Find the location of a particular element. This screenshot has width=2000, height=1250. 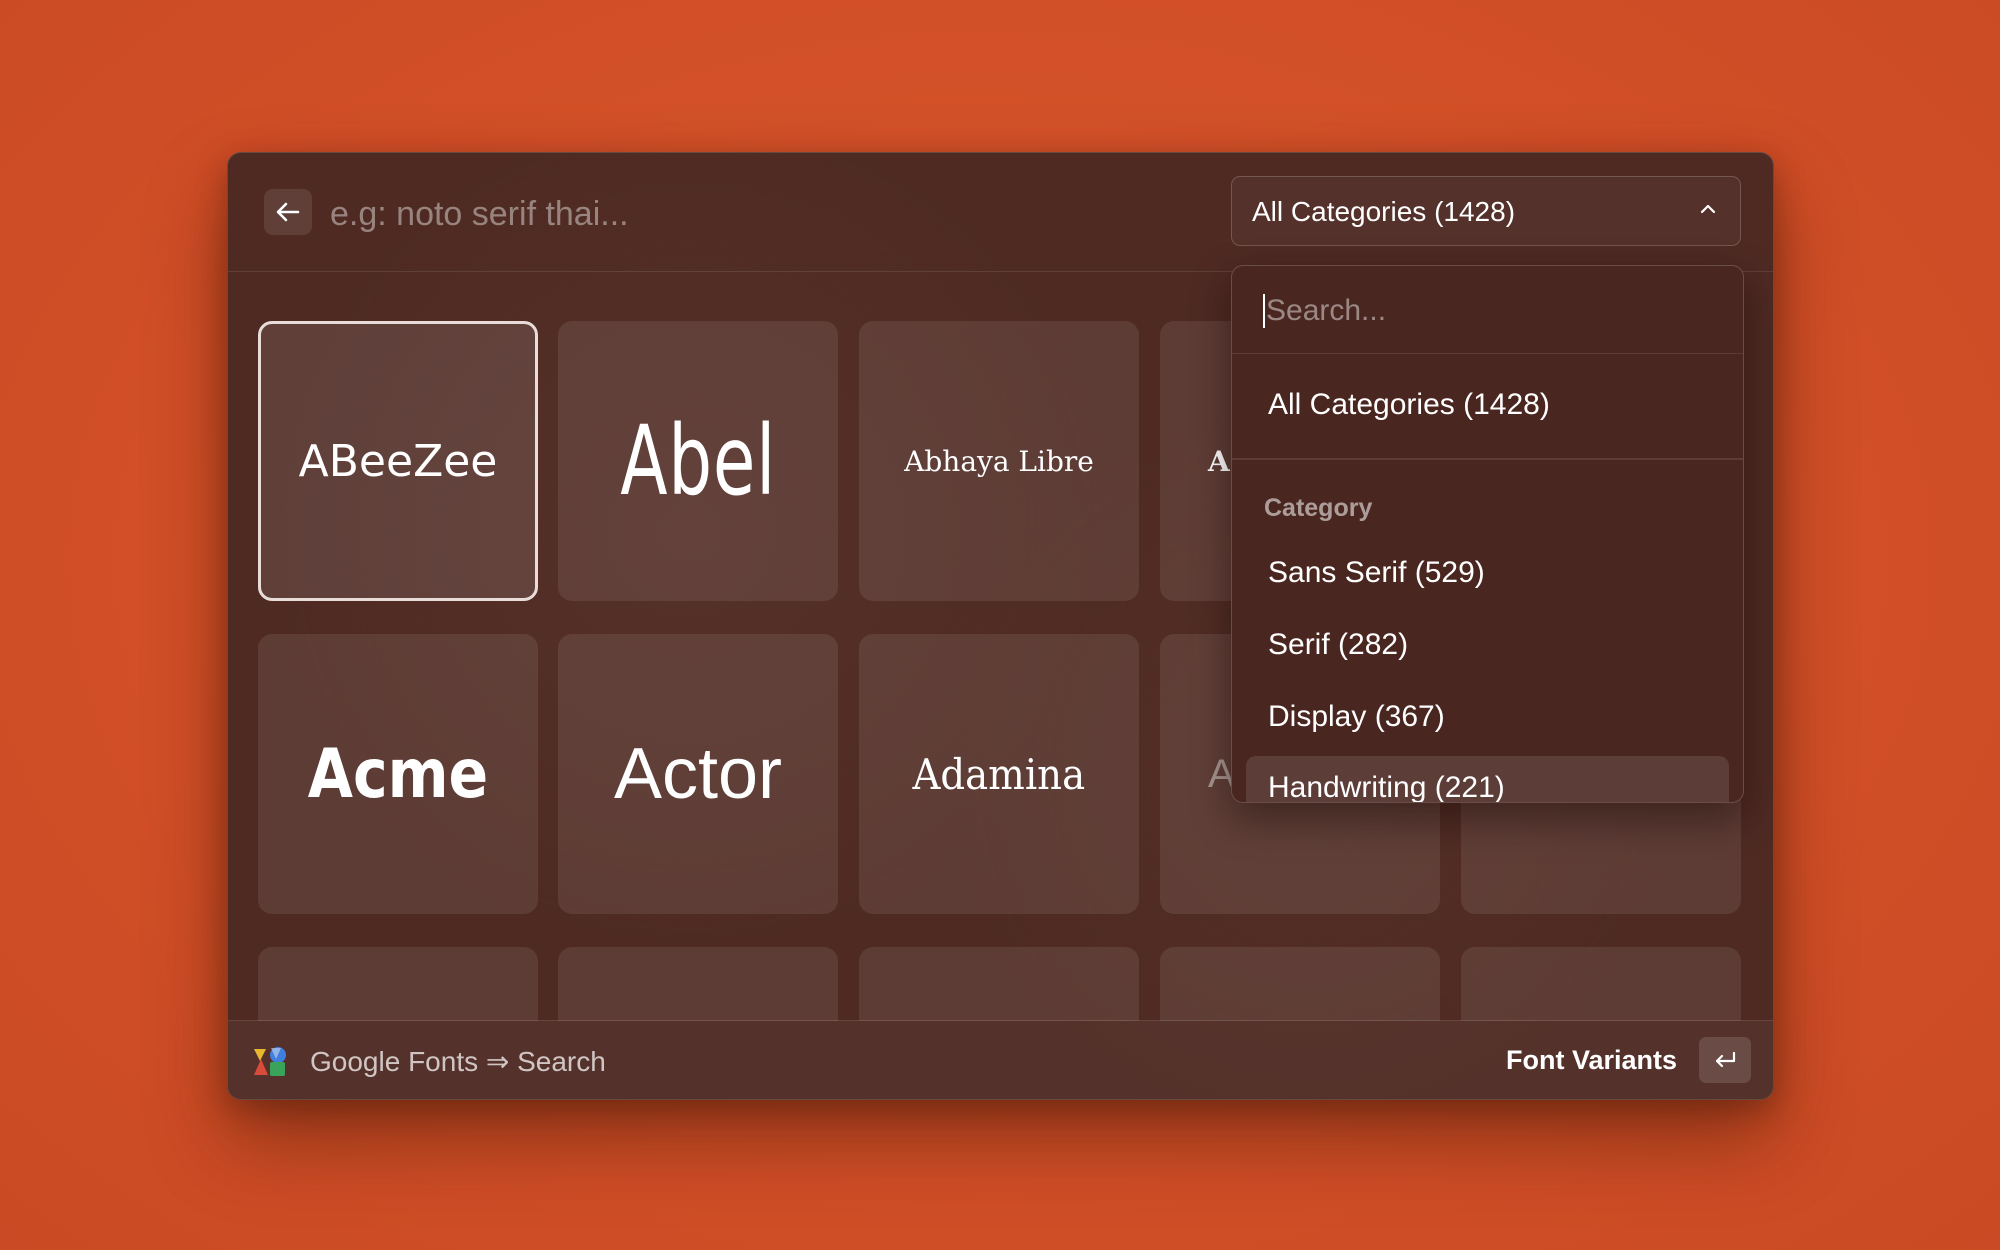

font-preview: Actor is located at coordinates (698, 774).